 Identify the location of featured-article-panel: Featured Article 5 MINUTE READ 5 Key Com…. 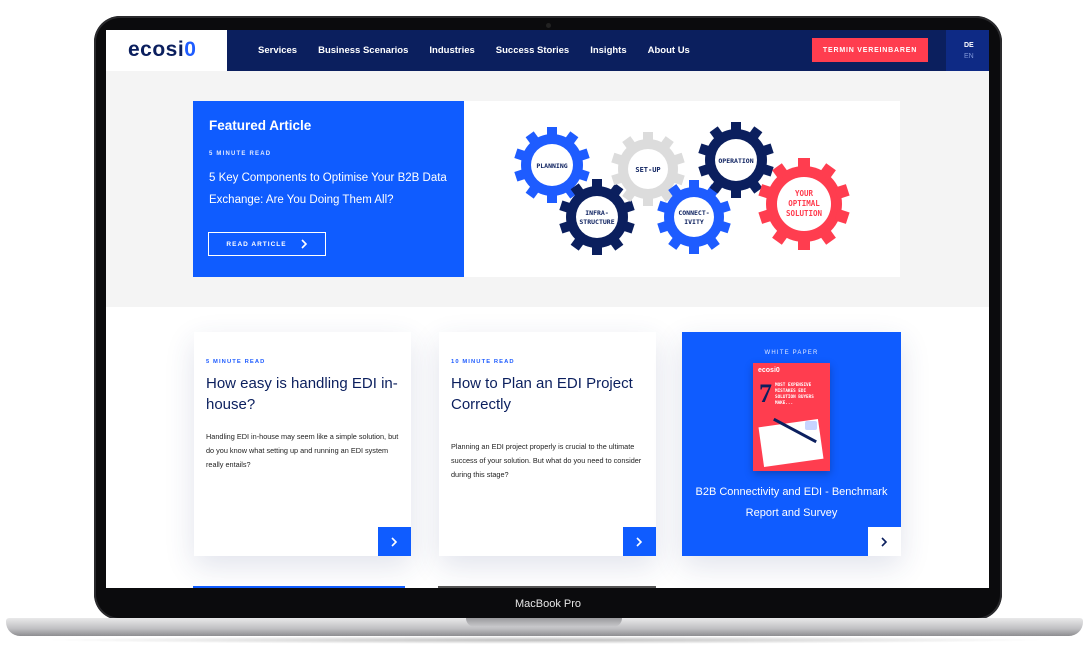
(328, 189).